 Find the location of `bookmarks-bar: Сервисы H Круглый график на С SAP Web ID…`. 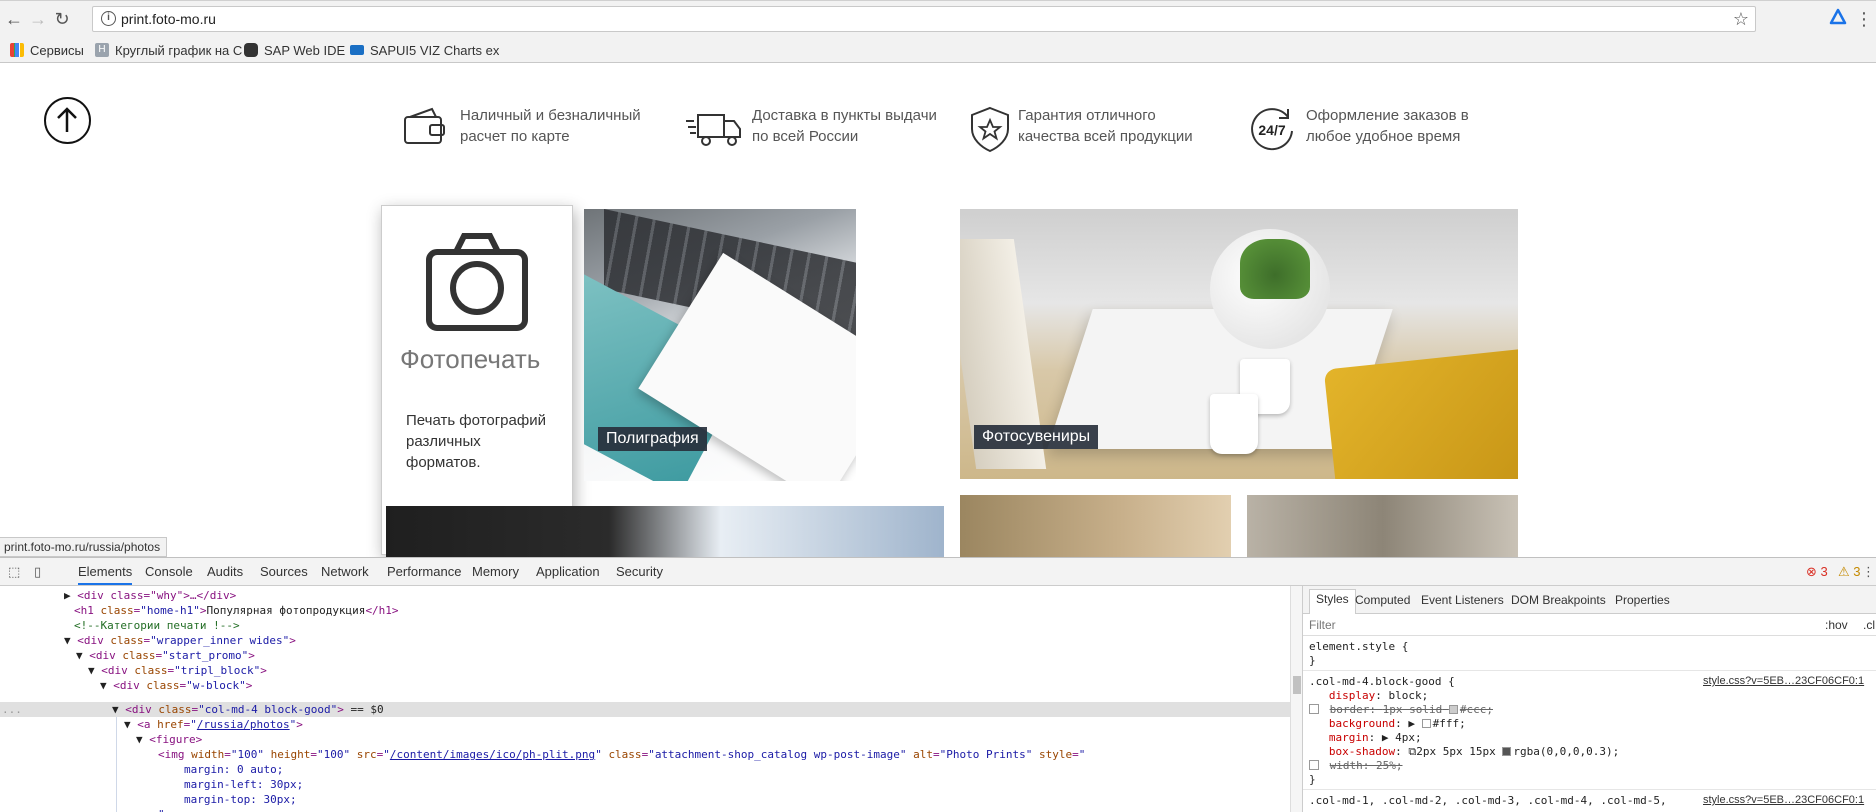

bookmarks-bar: Сервисы H Круглый график на С SAP Web ID… is located at coordinates (938, 49).